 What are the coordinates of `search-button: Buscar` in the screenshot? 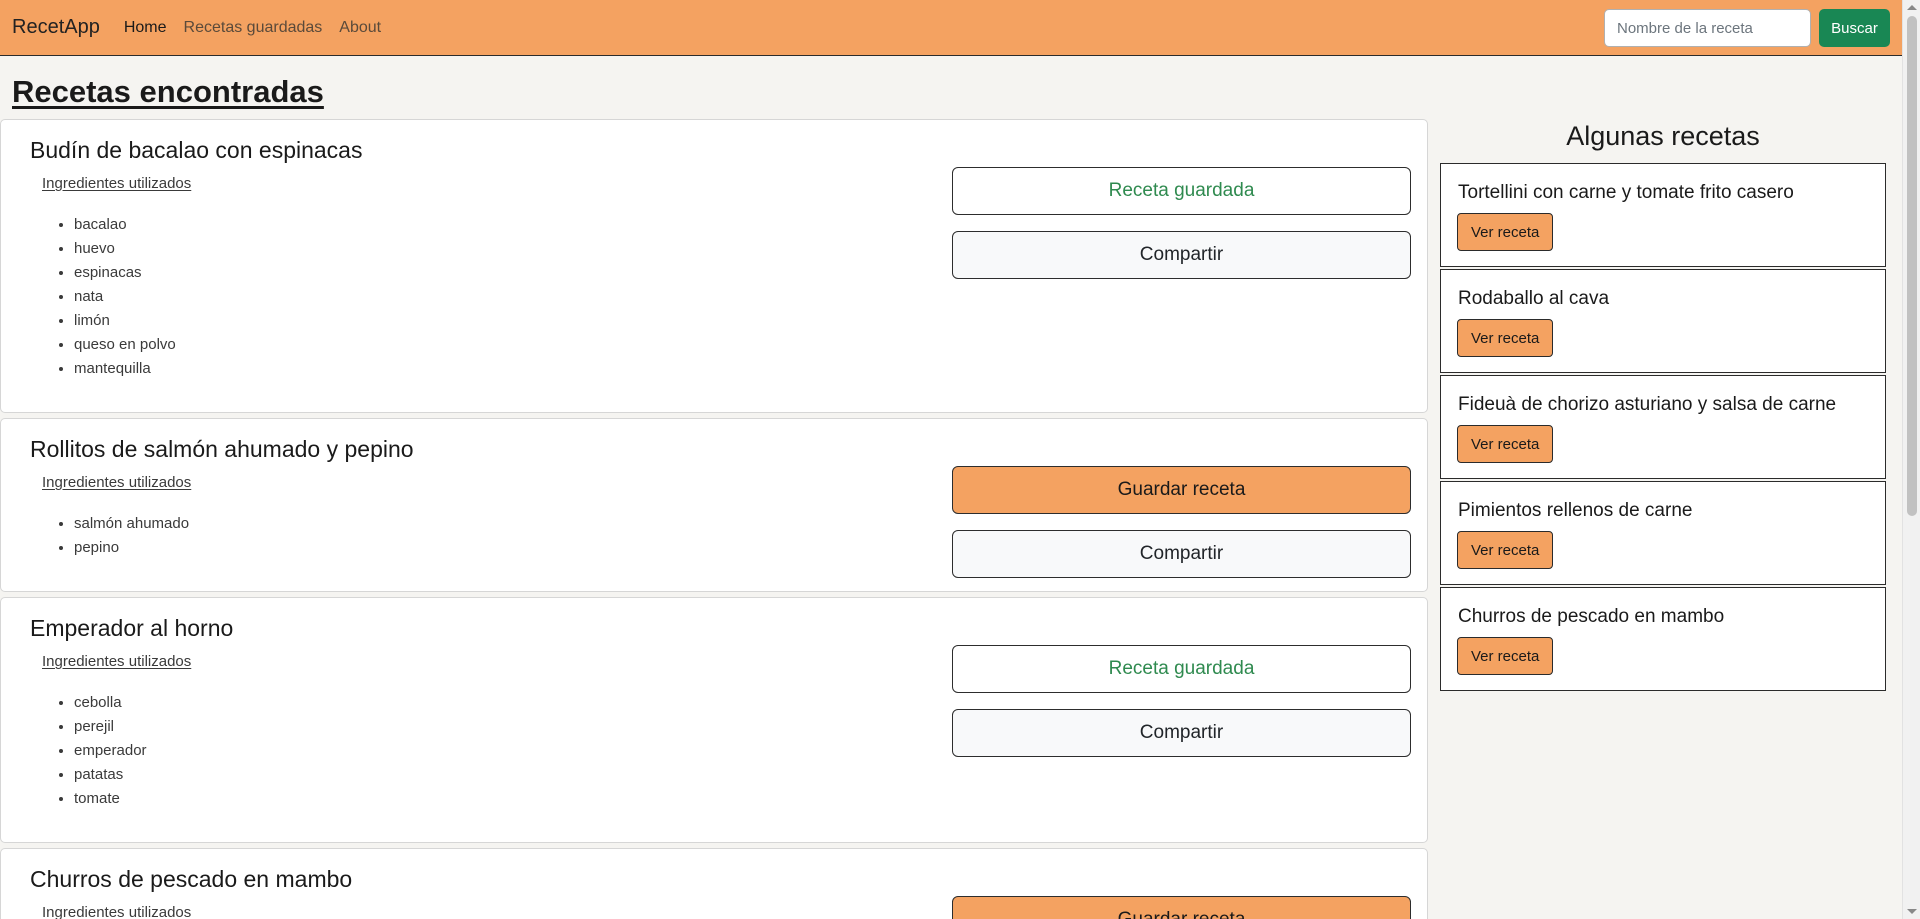 It's located at (1854, 28).